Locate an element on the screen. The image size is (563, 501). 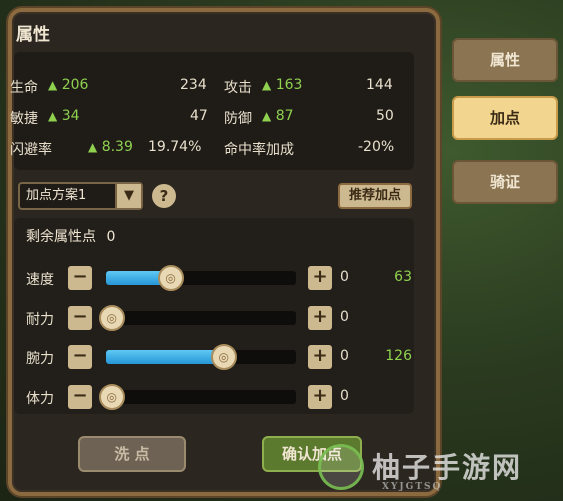
stat-row: 闪避率 ▲ 8.39 19.74% 命中率加成 -20% is located at coordinates (202, 151).